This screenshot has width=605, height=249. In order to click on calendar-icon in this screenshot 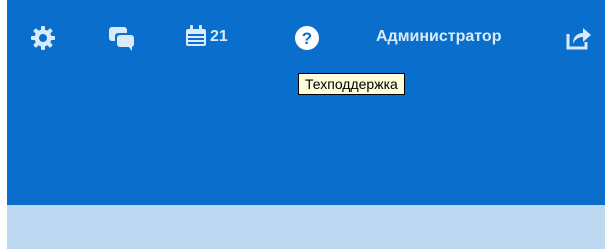, I will do `click(196, 36)`.